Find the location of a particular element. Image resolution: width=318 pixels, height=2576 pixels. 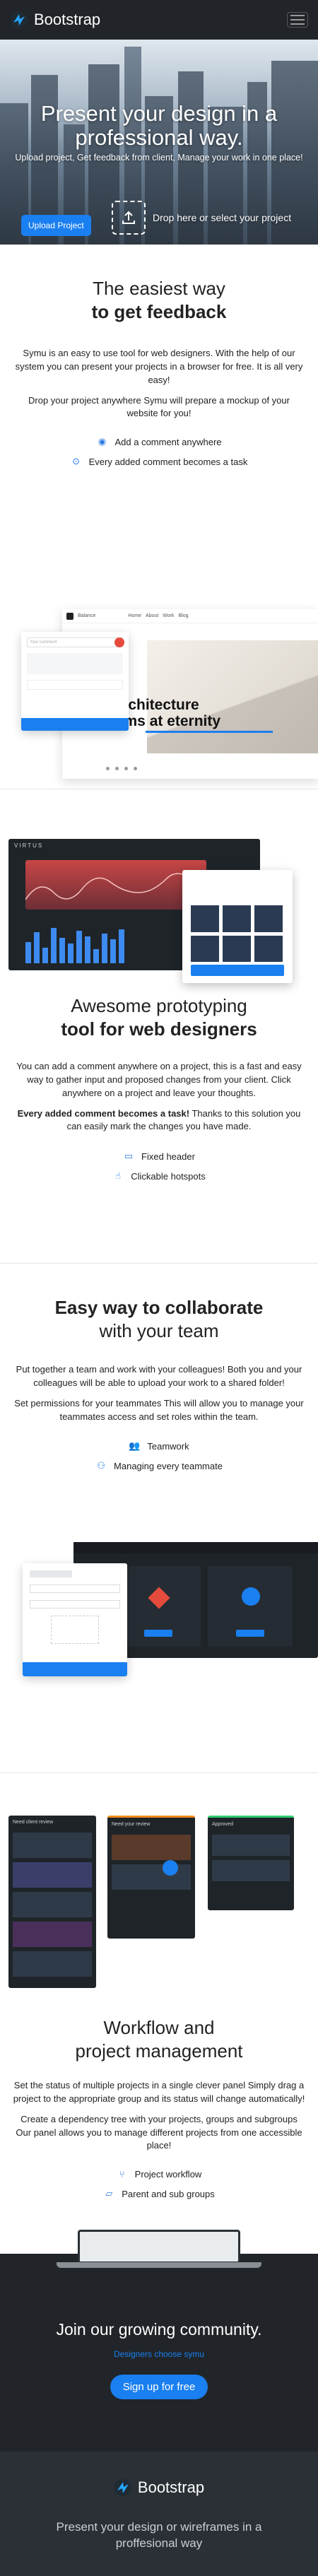

workflow-heading: Workflow and project management is located at coordinates (159, 2039).